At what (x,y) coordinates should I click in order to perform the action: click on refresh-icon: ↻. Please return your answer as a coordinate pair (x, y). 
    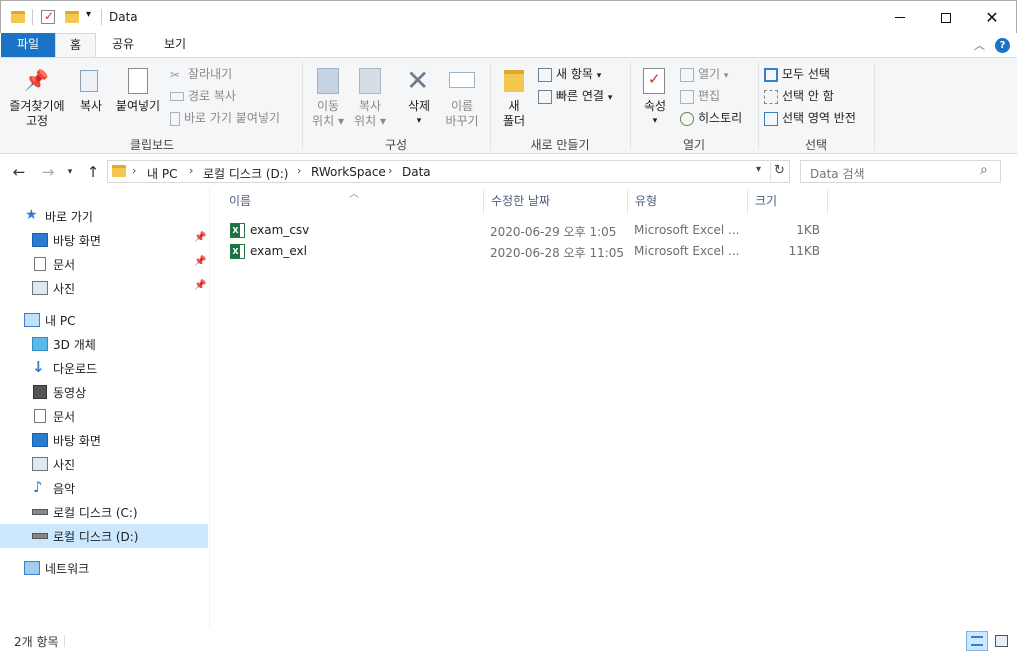
    Looking at the image, I should click on (779, 170).